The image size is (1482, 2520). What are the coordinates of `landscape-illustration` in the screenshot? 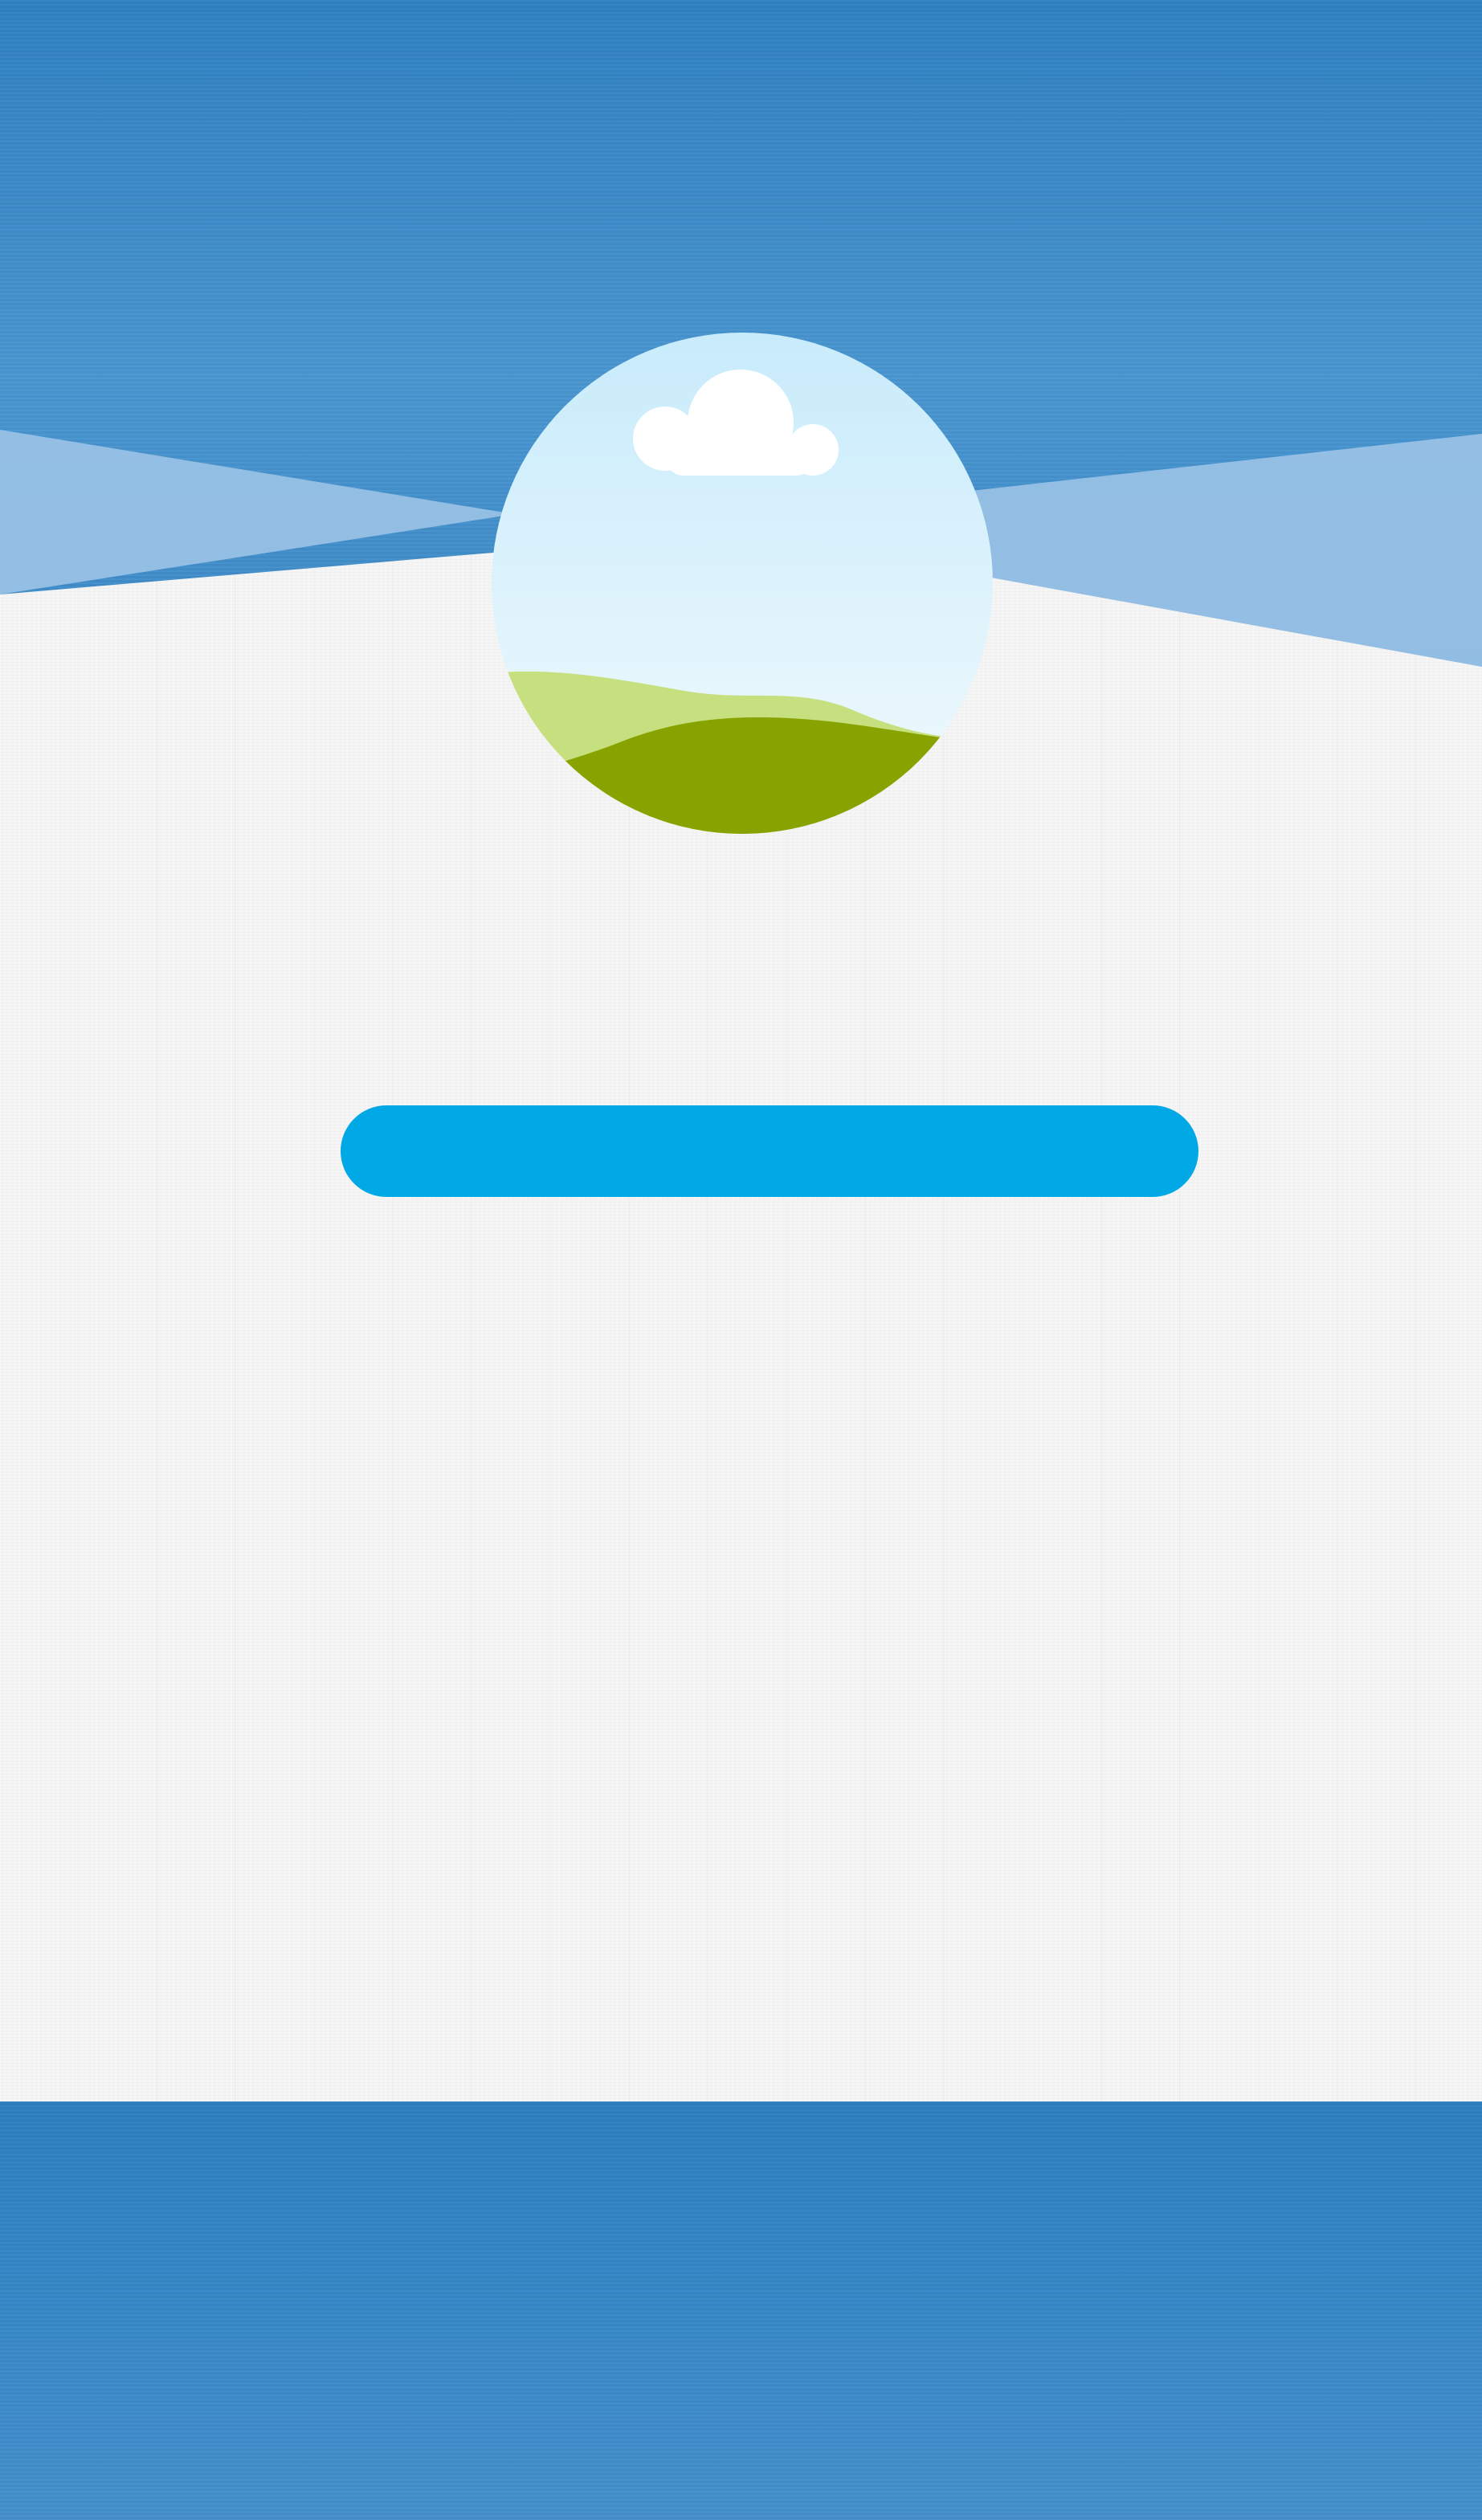 It's located at (742, 583).